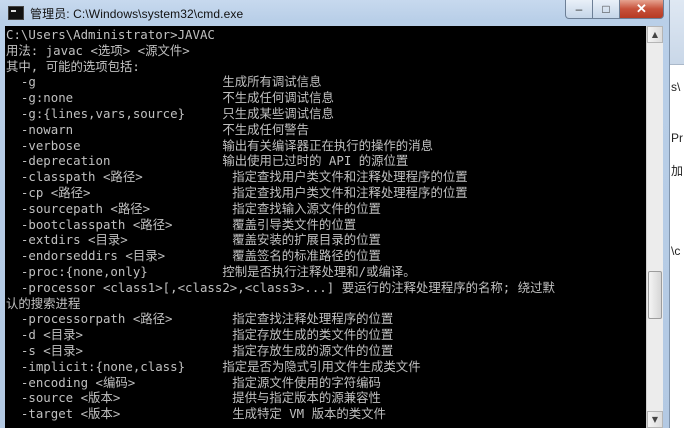 The image size is (684, 428). I want to click on console-line: -extdirs <目录> 覆盖安装的扩展目录的位置, so click(193, 240).